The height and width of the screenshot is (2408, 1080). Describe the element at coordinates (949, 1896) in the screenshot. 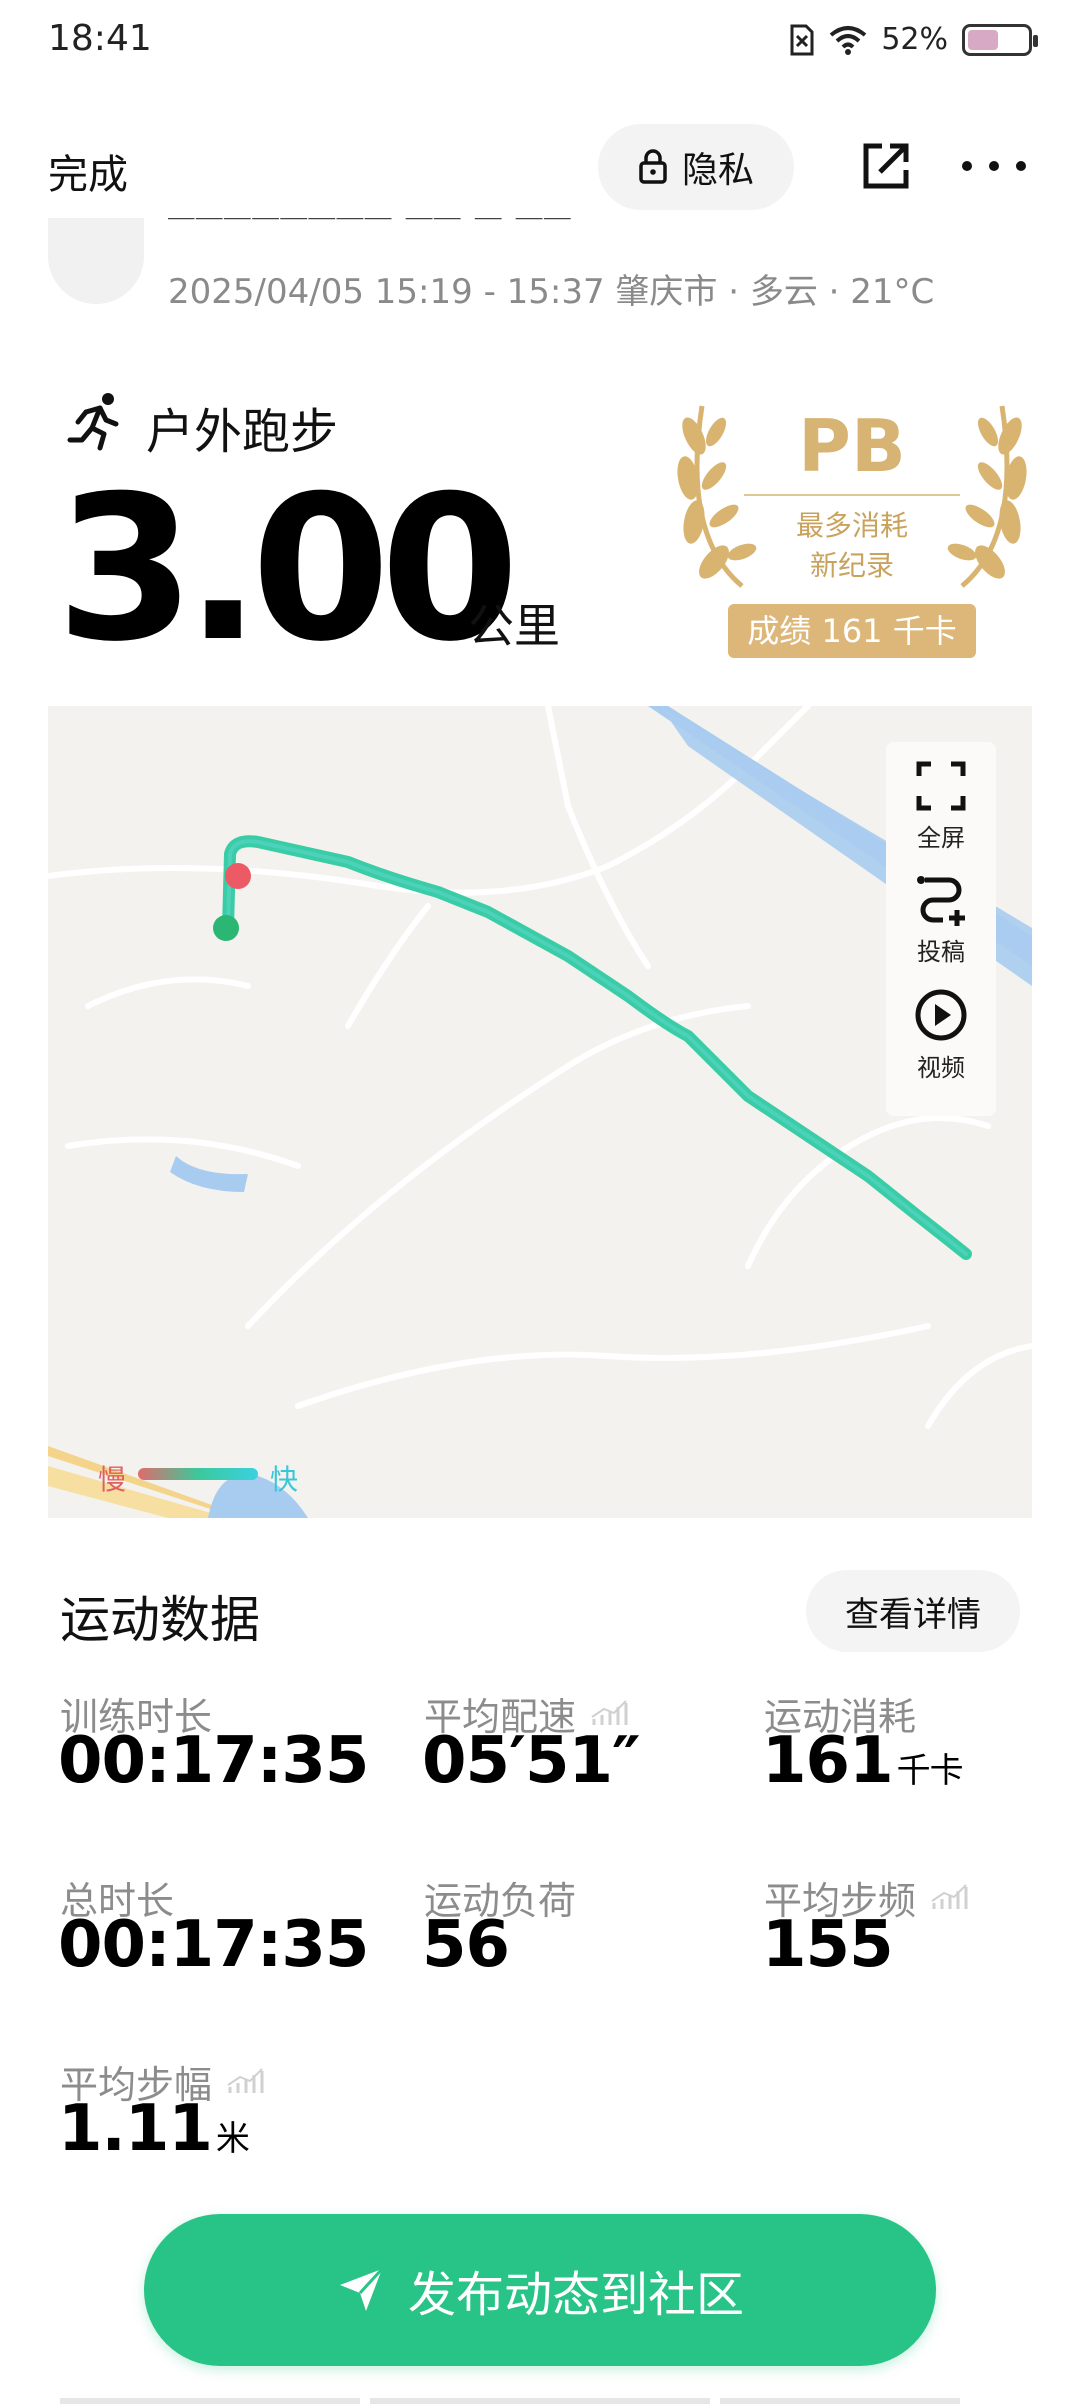

I see `chart-trend-icon` at that location.